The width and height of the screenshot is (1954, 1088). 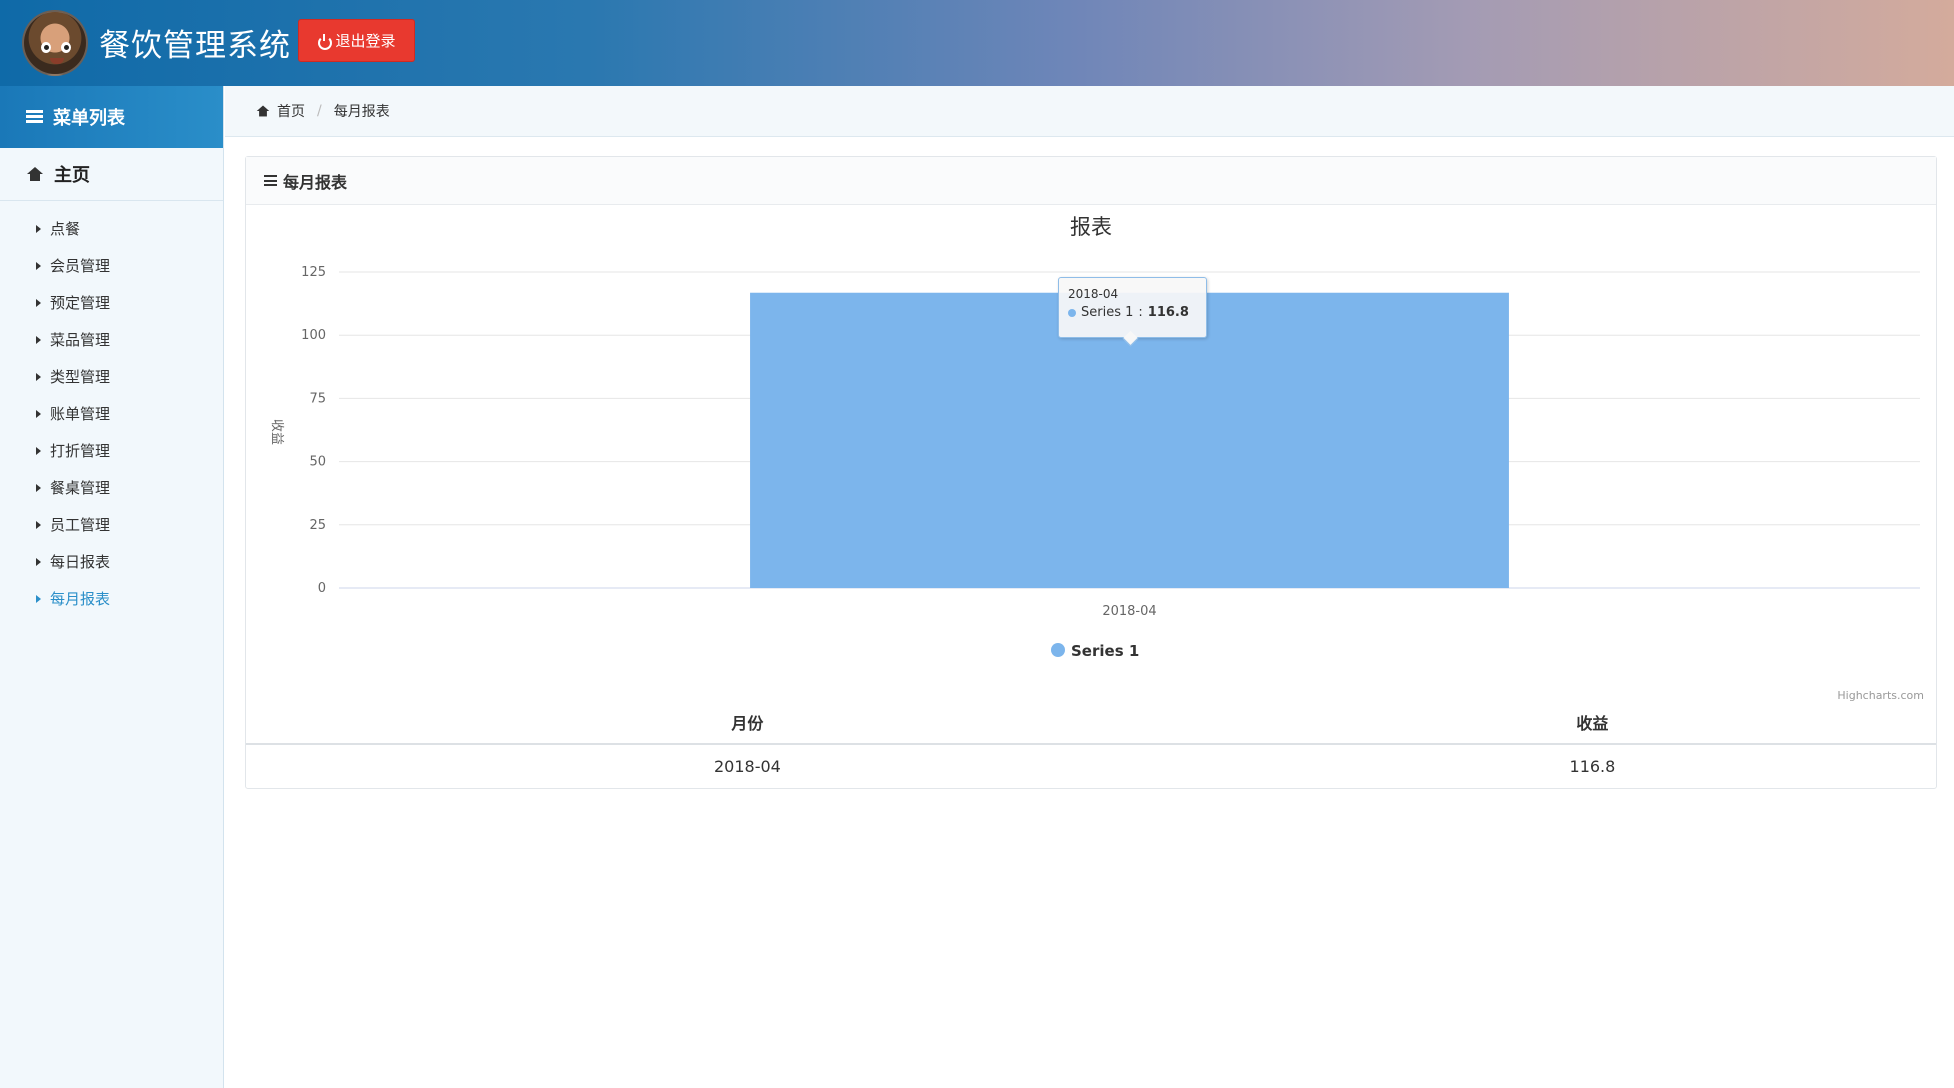 I want to click on sidebar-item-label: 每日报表, so click(x=80, y=562).